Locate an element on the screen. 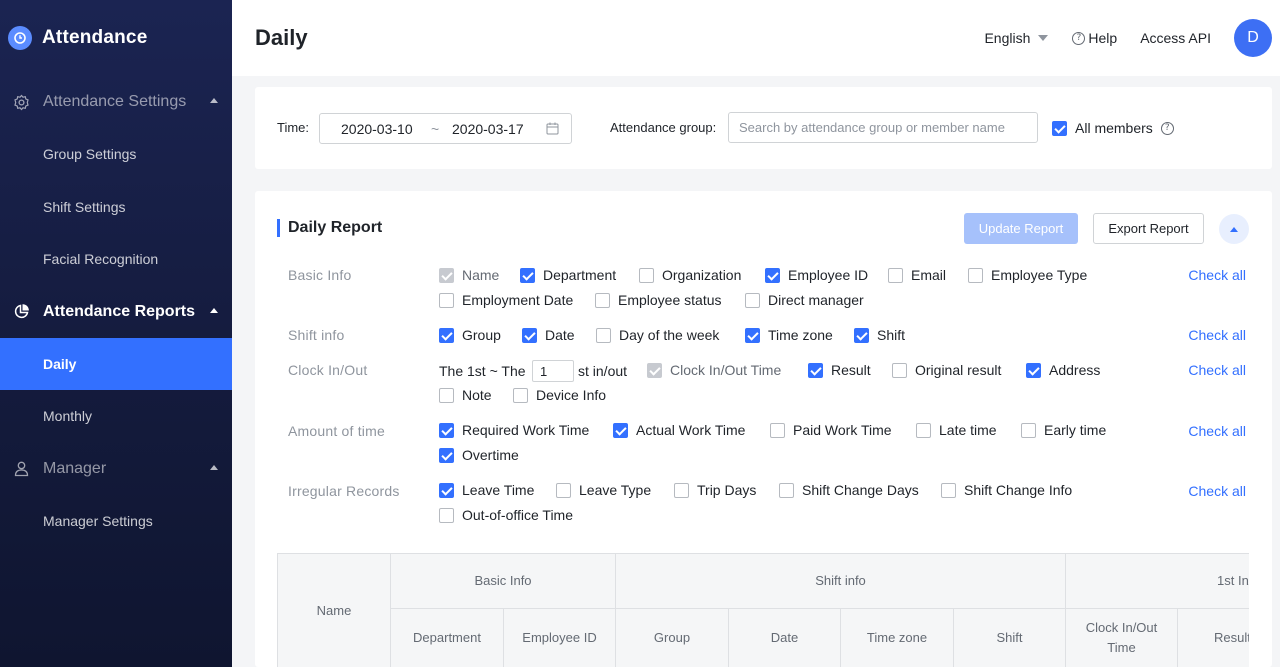 This screenshot has height=667, width=1280. option-employment-date: Employment Date is located at coordinates (506, 300).